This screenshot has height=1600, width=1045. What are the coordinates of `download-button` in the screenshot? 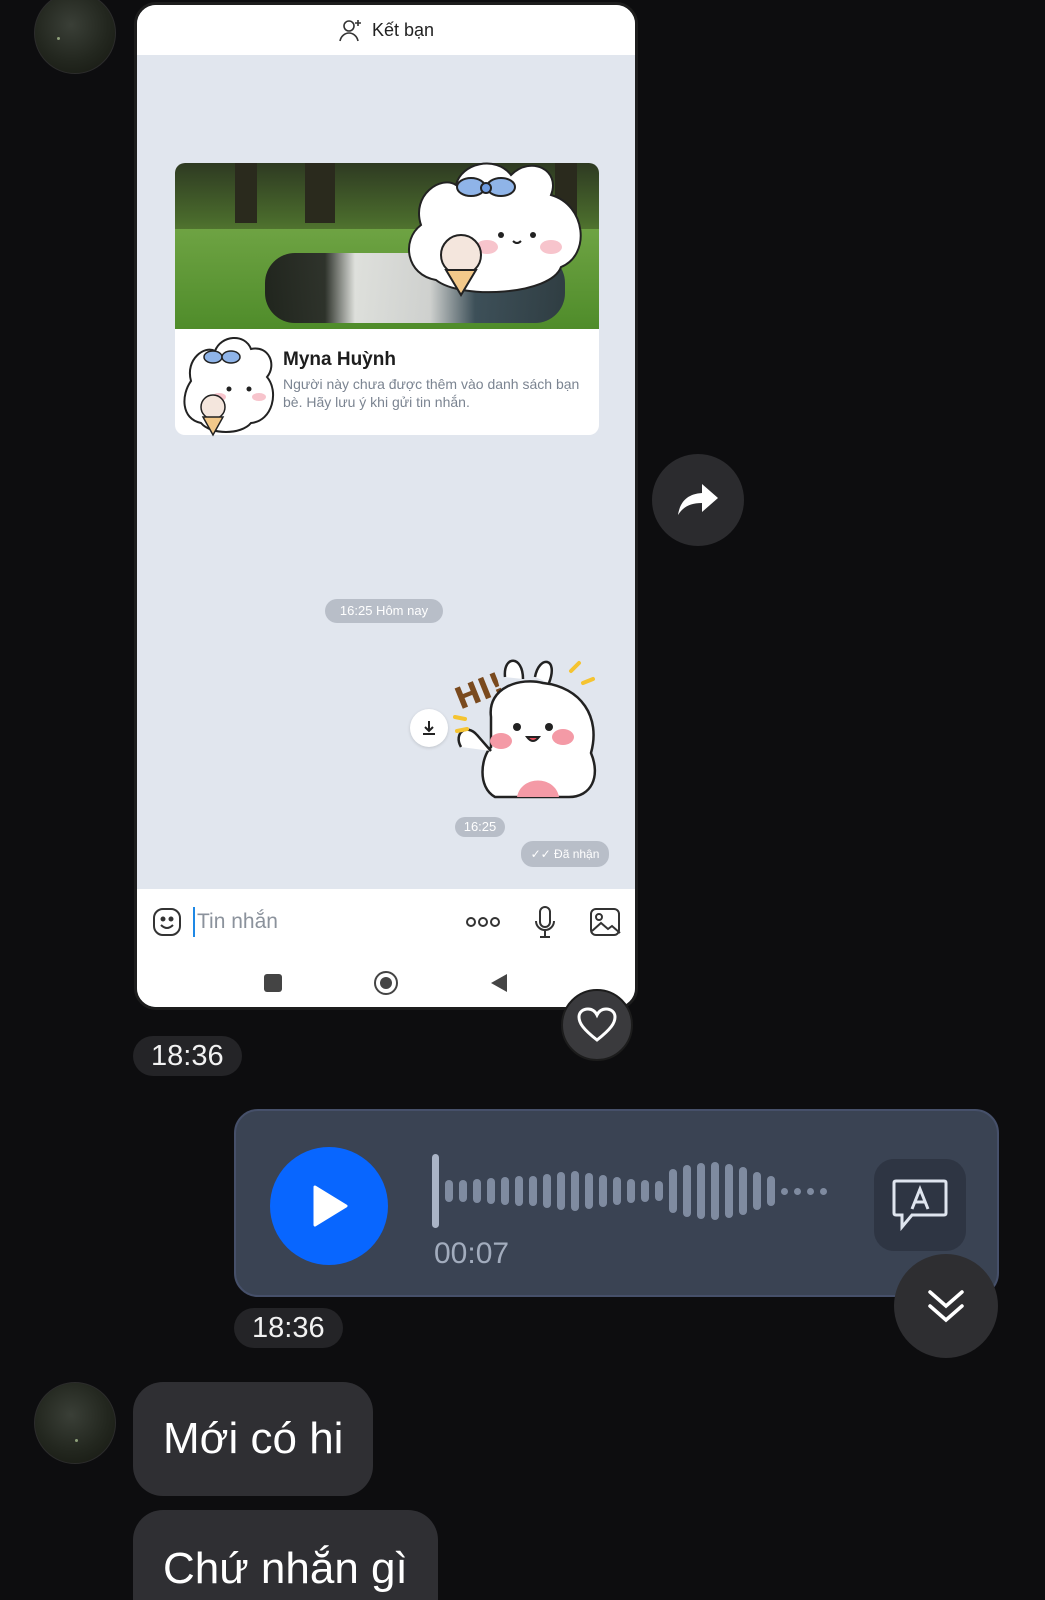 It's located at (429, 728).